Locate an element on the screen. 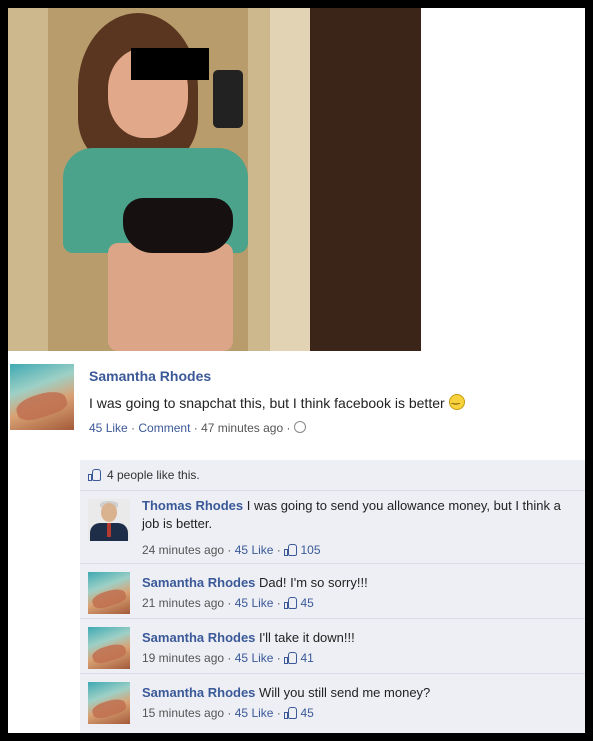  comment-meta: 19 minutes ago · 45 Like · 41 is located at coordinates (228, 658).